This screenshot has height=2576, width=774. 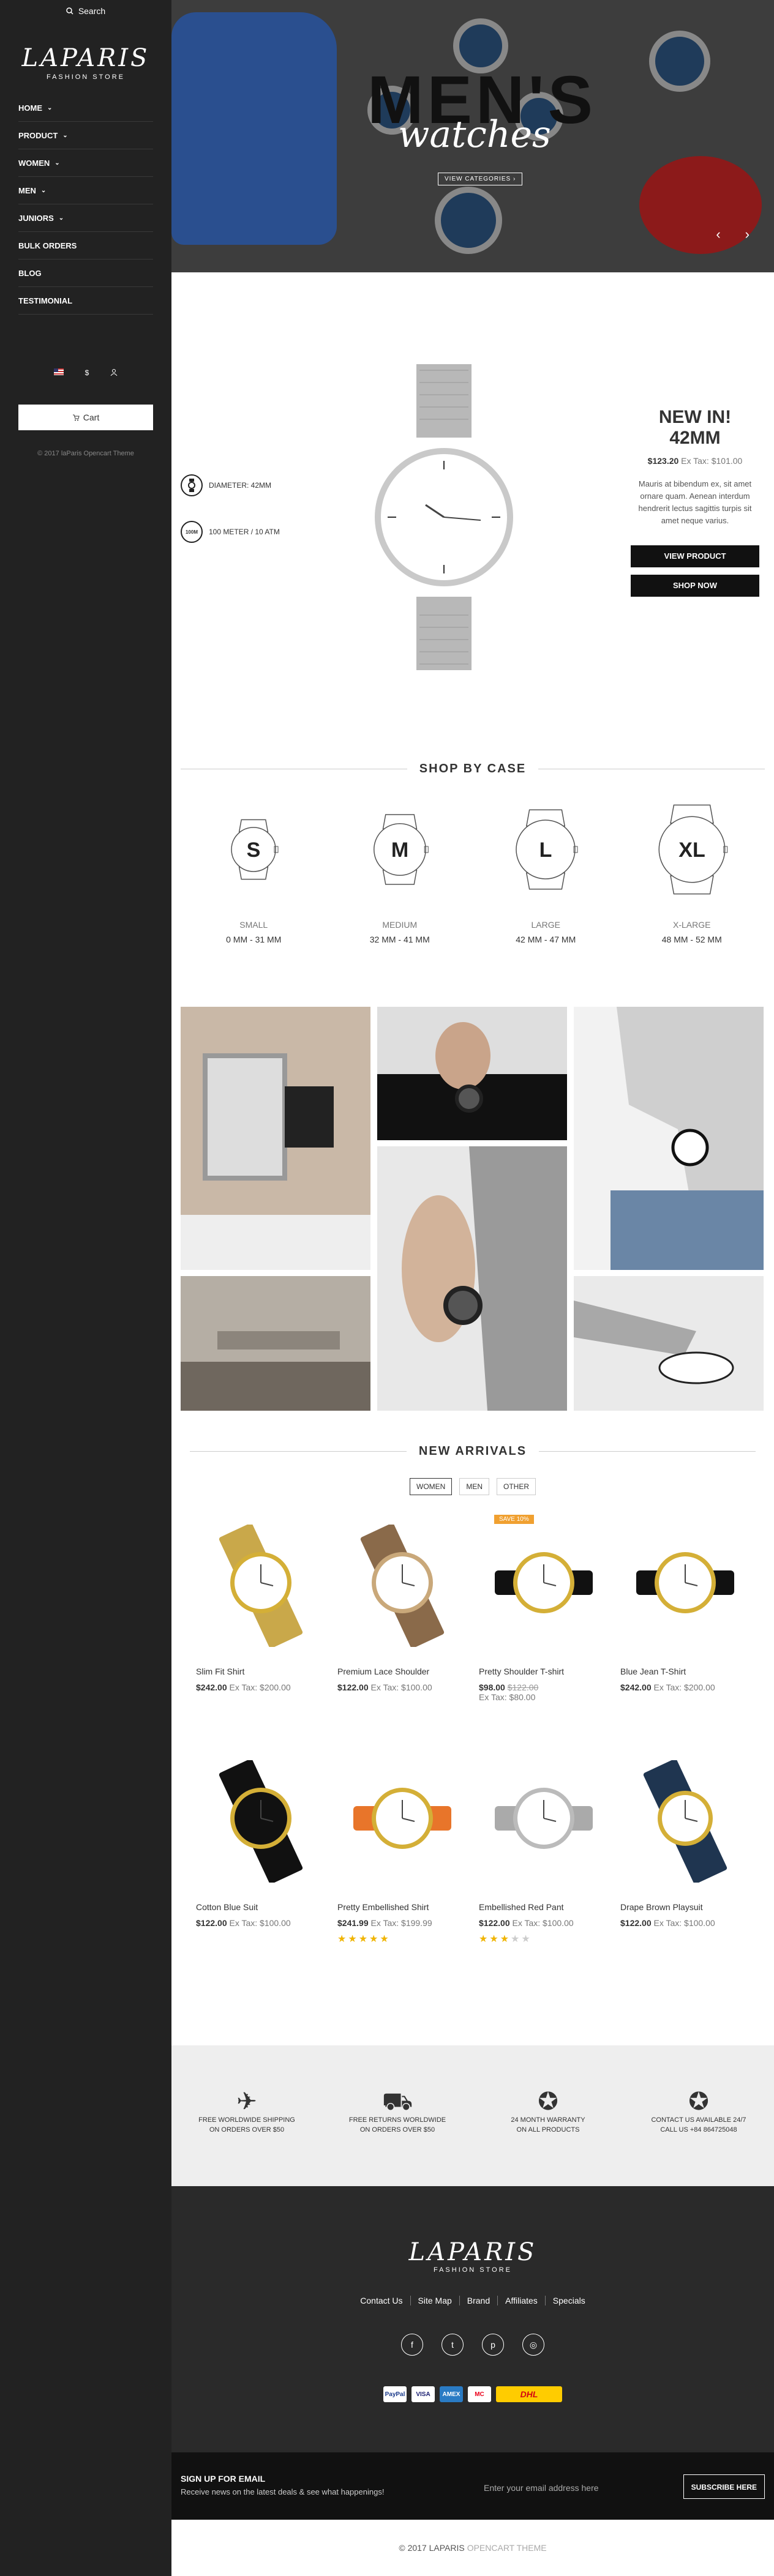 I want to click on site-logo: LAPARIS FASHION STORE, so click(x=85, y=62).